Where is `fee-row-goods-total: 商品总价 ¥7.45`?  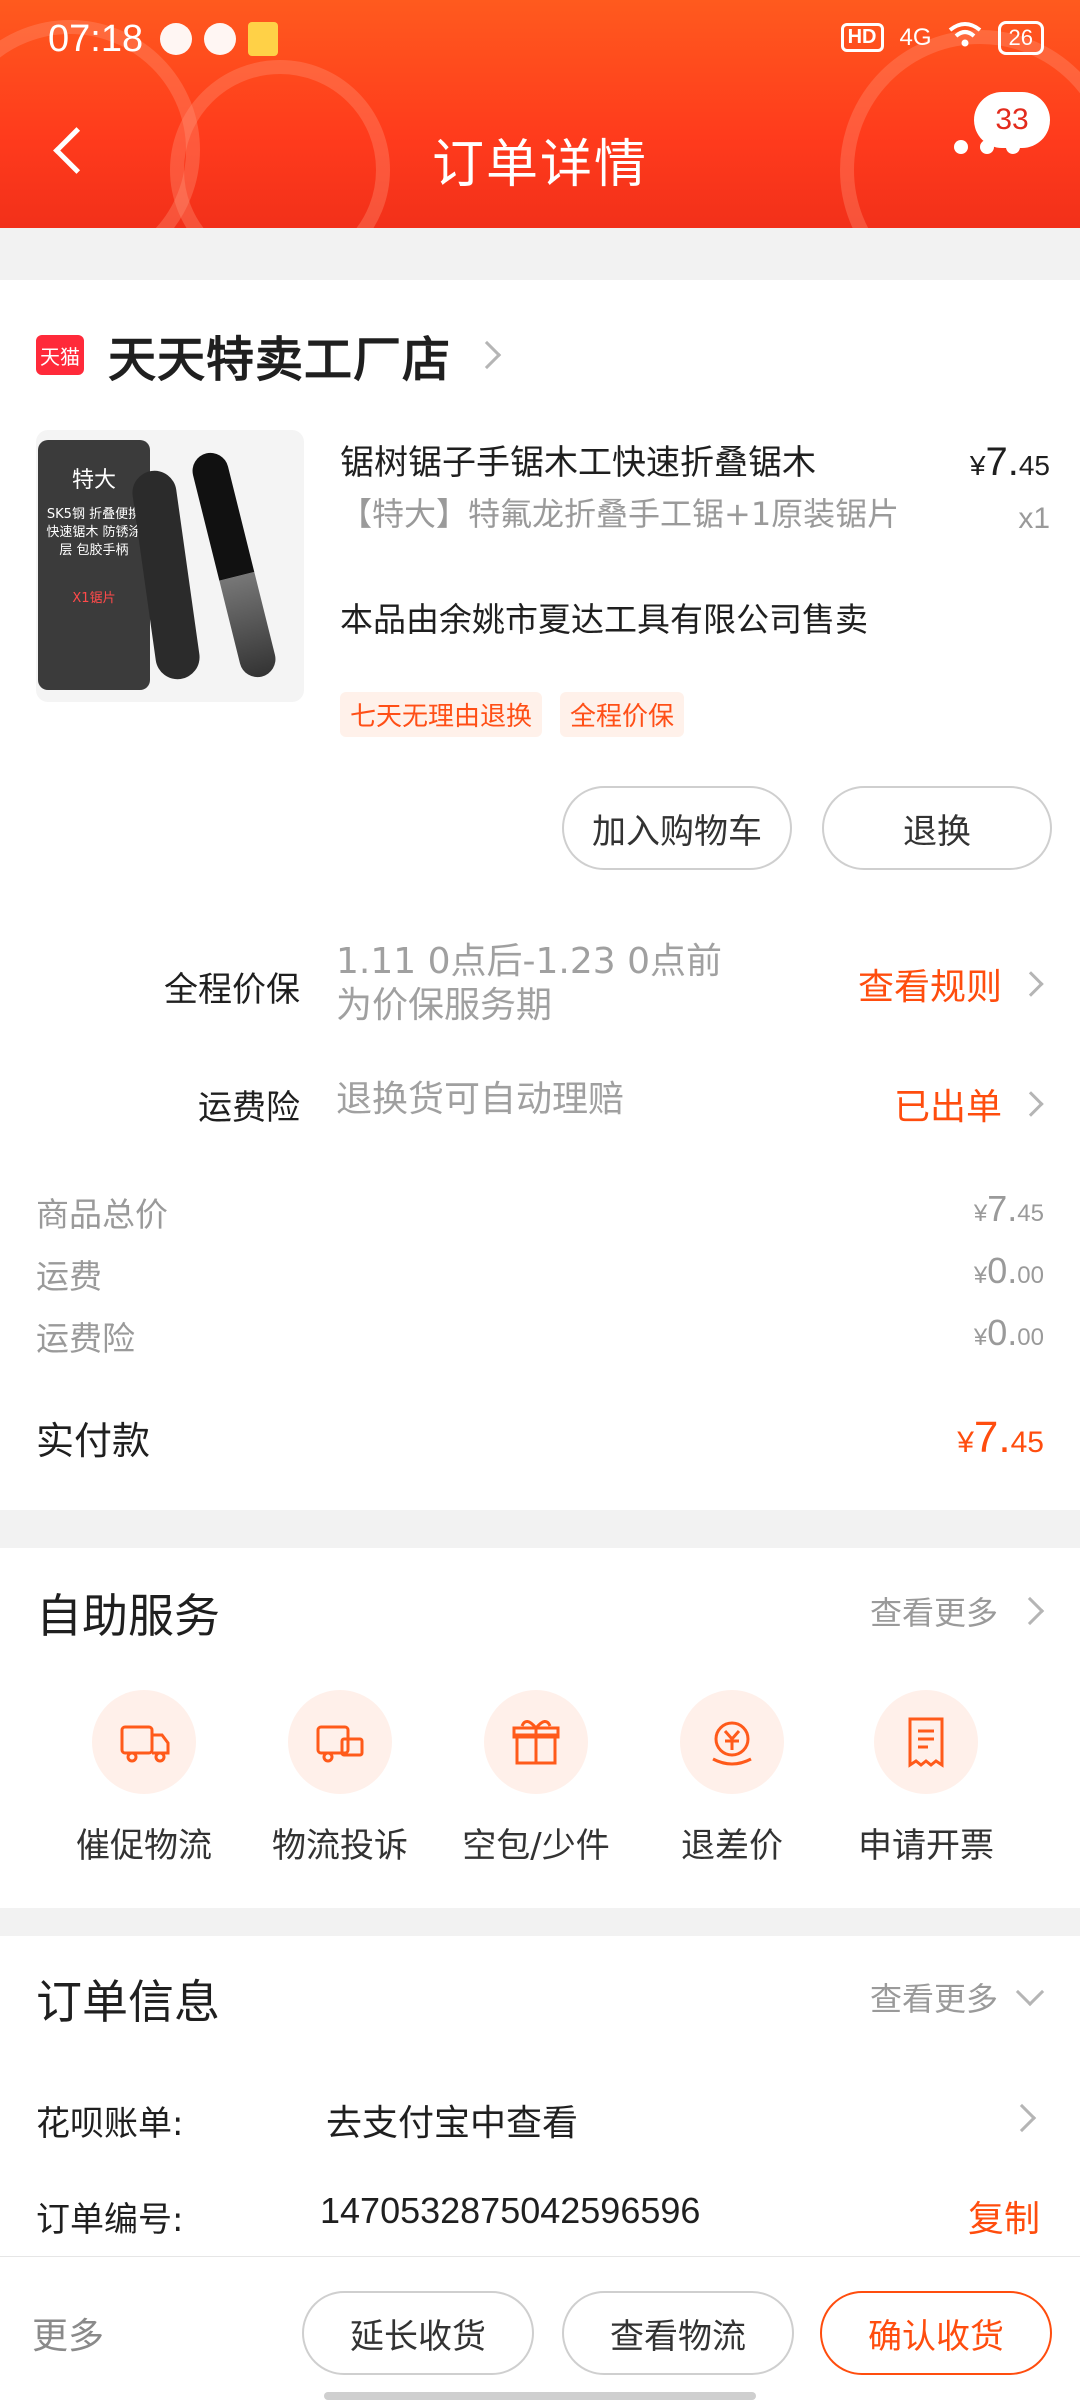
fee-row-goods-total: 商品总价 ¥7.45 is located at coordinates (540, 1212).